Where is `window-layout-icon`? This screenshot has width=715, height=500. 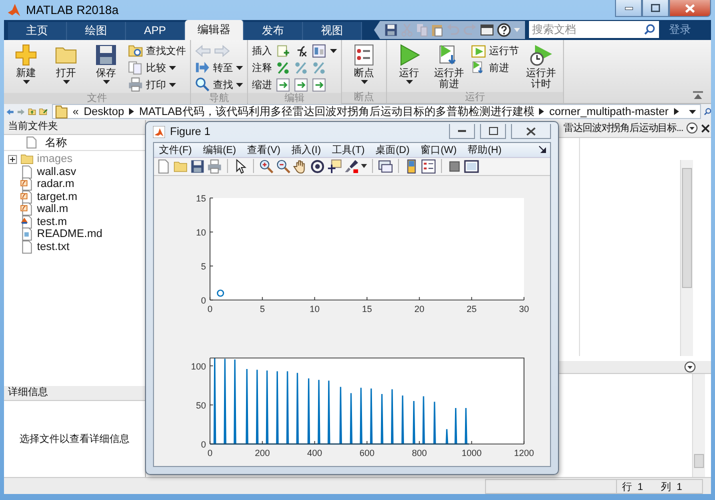 window-layout-icon is located at coordinates (487, 30).